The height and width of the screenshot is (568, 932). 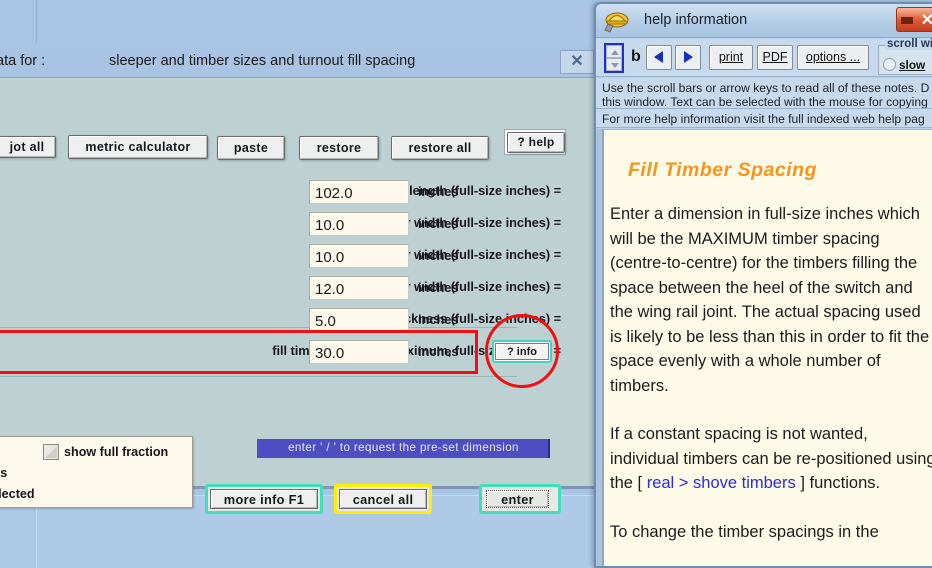 What do you see at coordinates (721, 483) in the screenshot?
I see `shove-timbers-link: real > shove timbers` at bounding box center [721, 483].